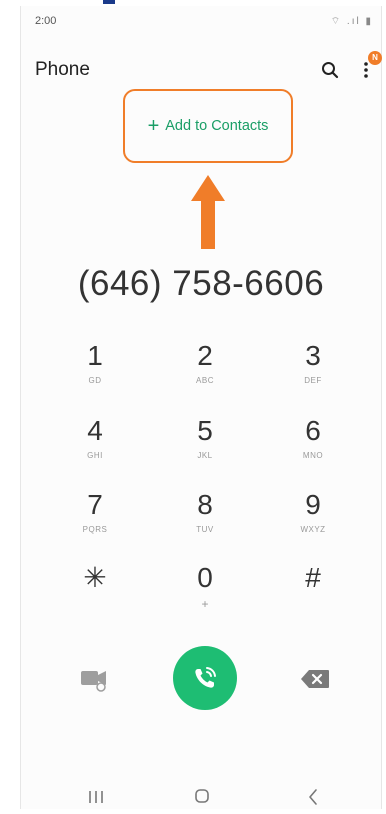  What do you see at coordinates (330, 70) in the screenshot?
I see `search-icon` at bounding box center [330, 70].